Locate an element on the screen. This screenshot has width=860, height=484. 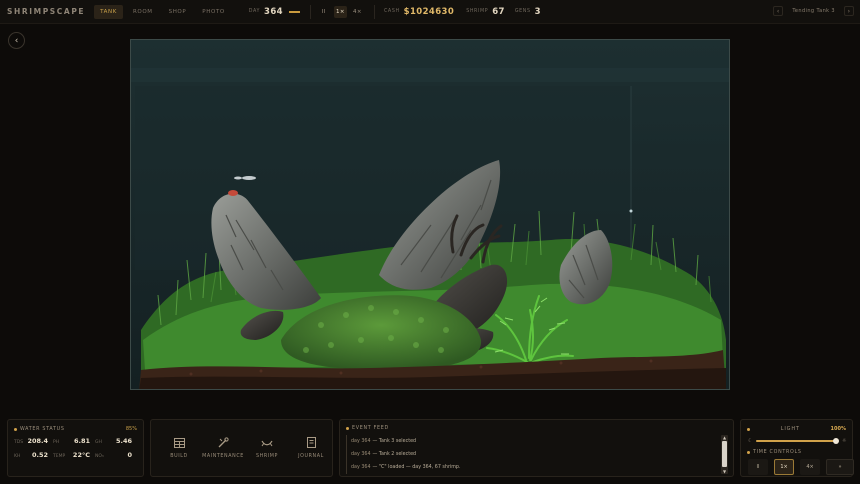
param-ph-value: 6.81 is located at coordinates (81, 441).